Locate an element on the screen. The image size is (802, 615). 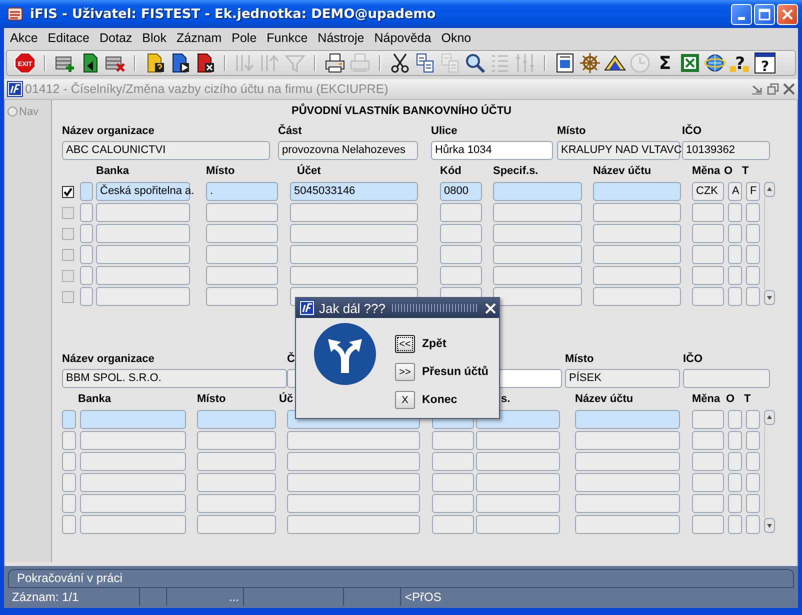
form-title: 01412 - Číselníky/Změna vazby cizího účtu na firmu (EKCIUPRE) is located at coordinates (207, 89).